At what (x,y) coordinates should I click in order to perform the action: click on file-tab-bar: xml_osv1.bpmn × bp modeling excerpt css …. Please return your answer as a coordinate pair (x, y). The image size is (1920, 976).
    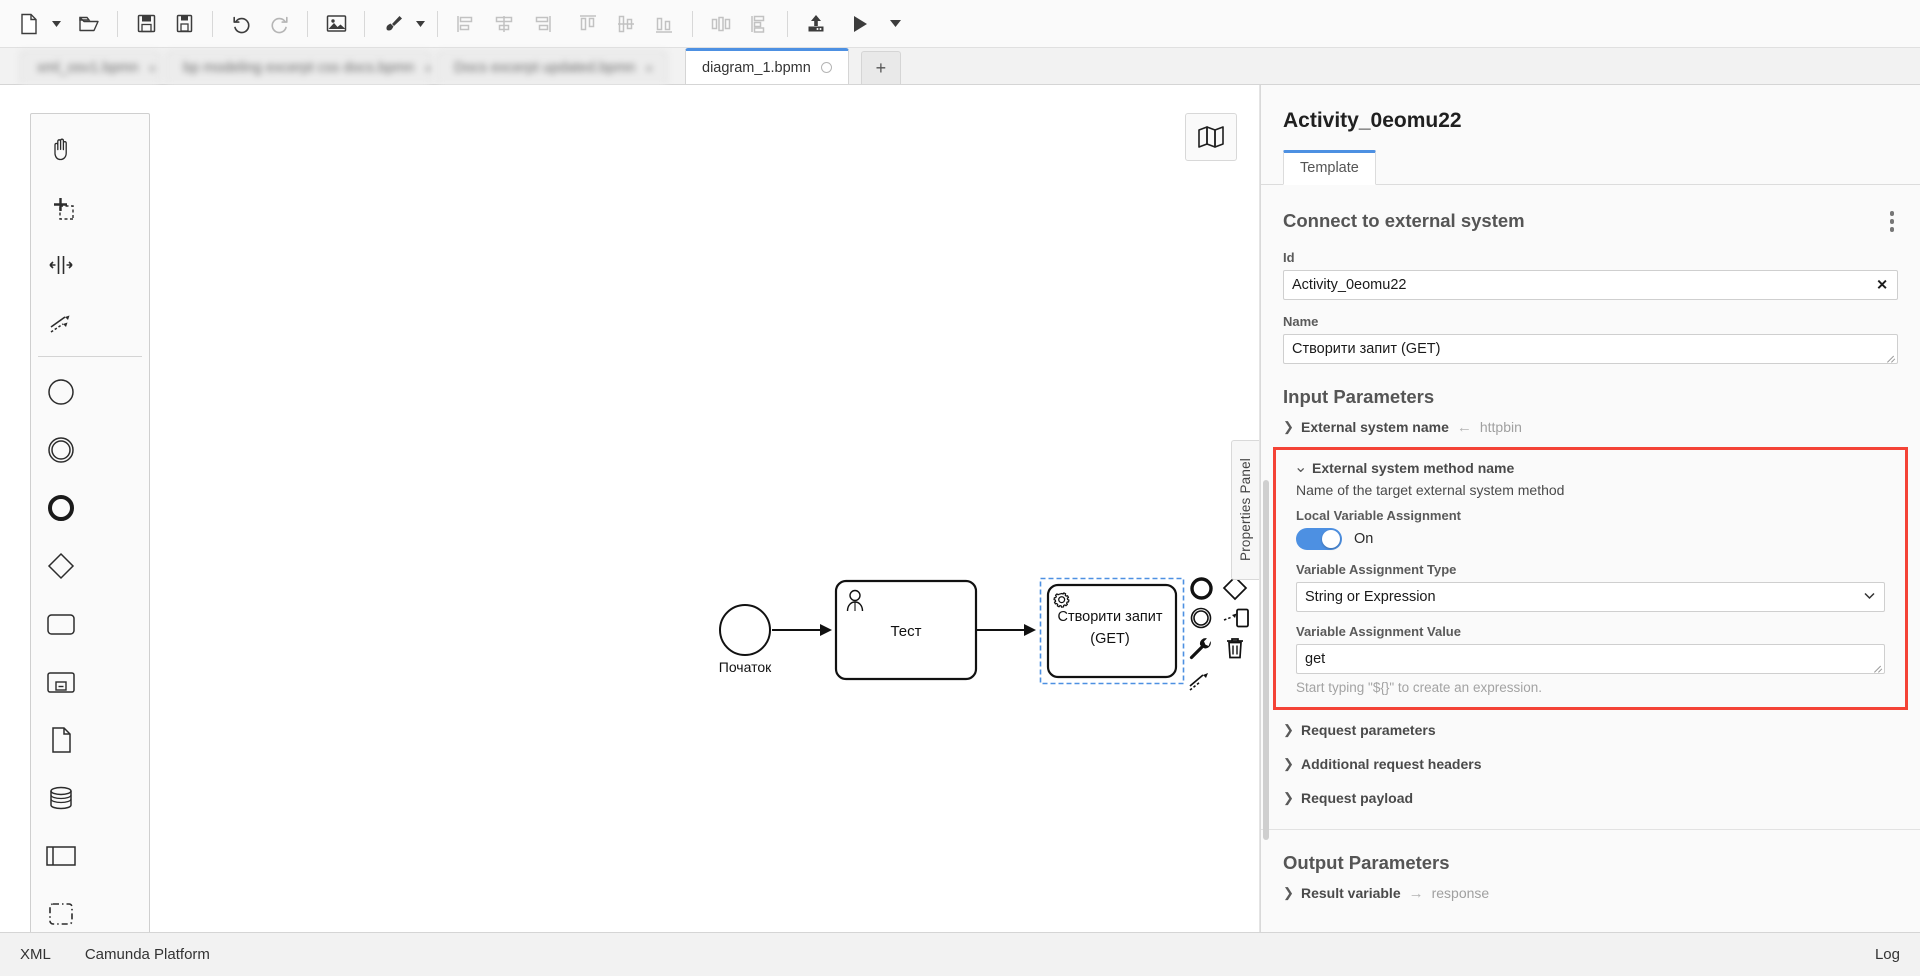
    Looking at the image, I should click on (960, 66).